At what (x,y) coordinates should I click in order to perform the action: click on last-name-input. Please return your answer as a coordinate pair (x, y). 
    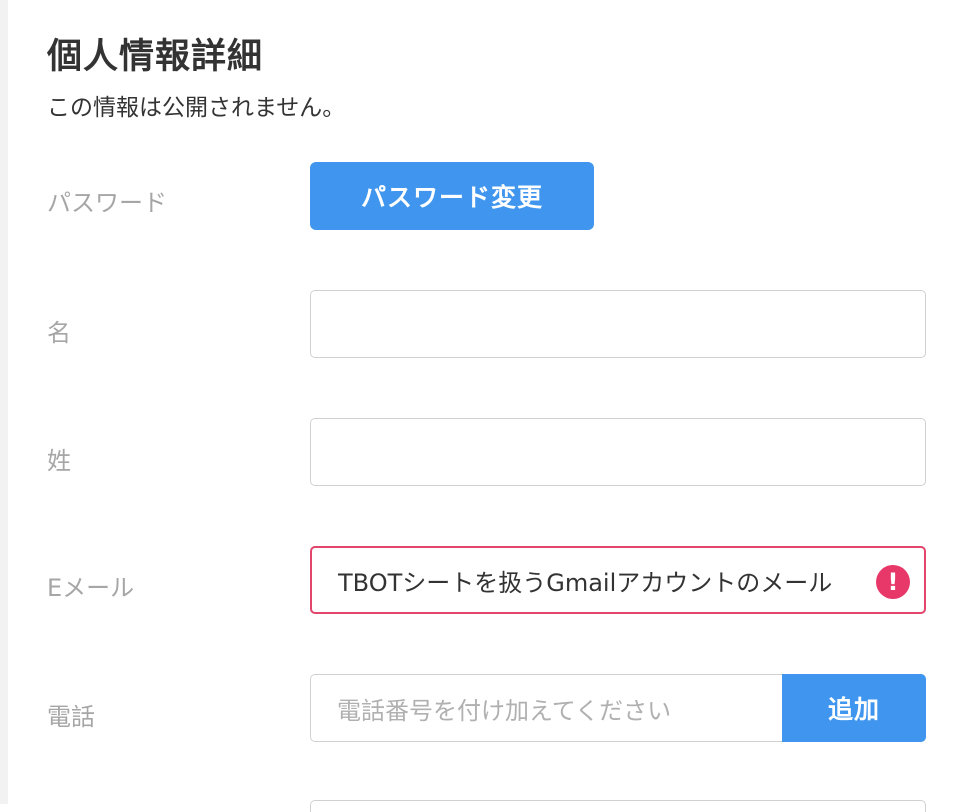
    Looking at the image, I should click on (618, 452).